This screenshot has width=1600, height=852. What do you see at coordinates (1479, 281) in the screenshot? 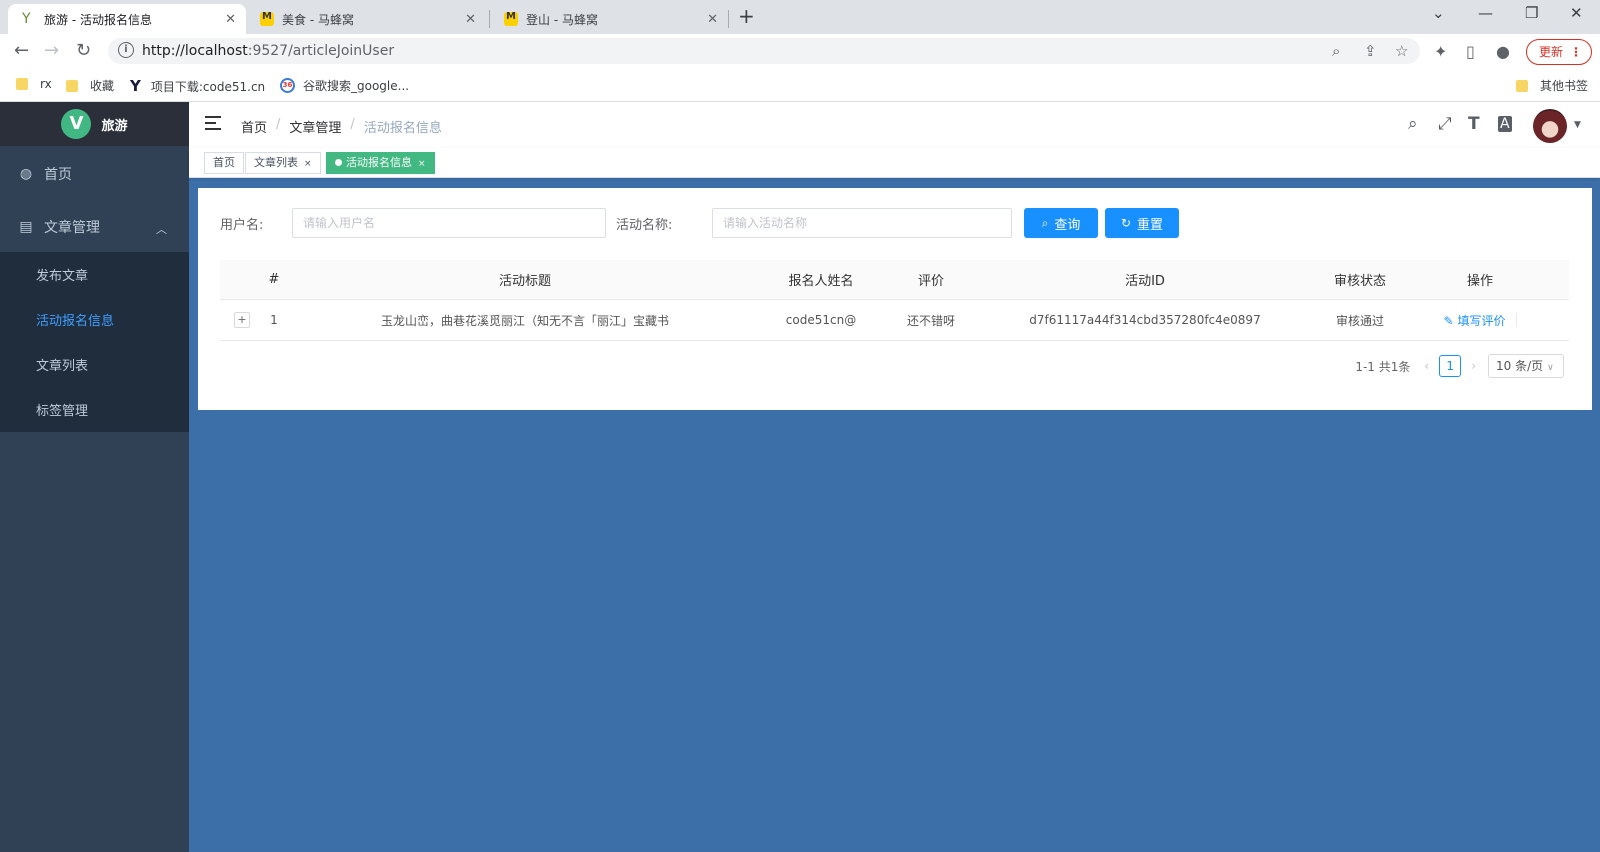
I see `column-header: 操作` at bounding box center [1479, 281].